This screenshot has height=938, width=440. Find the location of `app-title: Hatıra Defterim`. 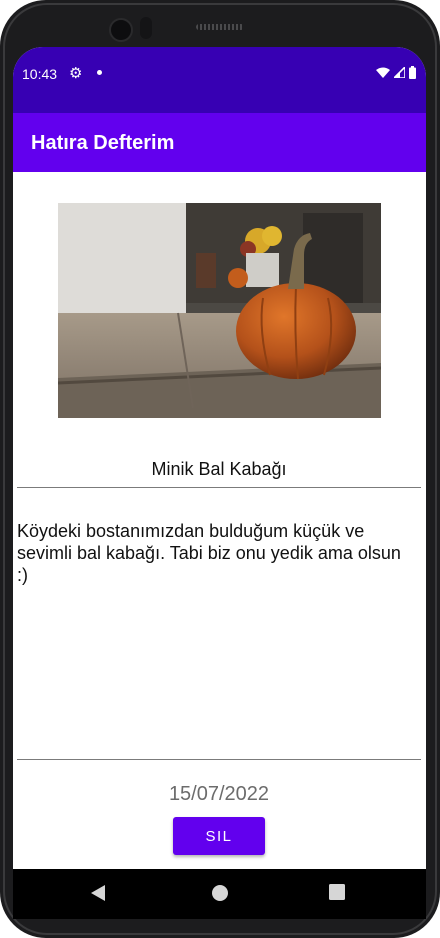

app-title: Hatıra Defterim is located at coordinates (103, 143).